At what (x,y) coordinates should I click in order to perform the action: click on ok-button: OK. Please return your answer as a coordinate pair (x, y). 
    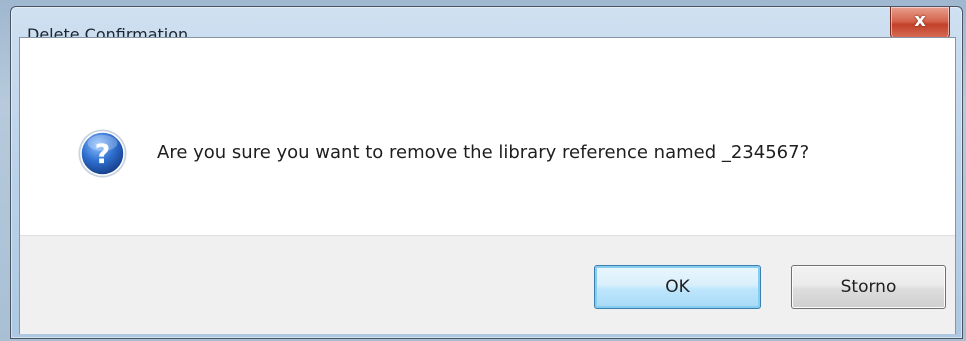
    Looking at the image, I should click on (677, 287).